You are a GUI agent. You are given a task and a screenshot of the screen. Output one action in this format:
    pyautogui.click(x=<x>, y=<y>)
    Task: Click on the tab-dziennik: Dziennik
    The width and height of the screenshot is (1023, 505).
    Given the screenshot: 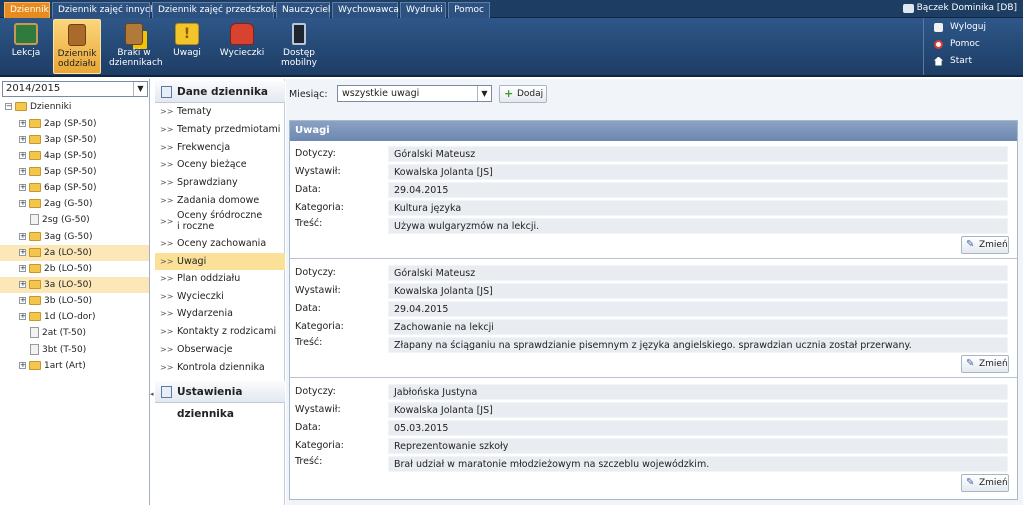 What is the action you would take?
    pyautogui.click(x=27, y=10)
    